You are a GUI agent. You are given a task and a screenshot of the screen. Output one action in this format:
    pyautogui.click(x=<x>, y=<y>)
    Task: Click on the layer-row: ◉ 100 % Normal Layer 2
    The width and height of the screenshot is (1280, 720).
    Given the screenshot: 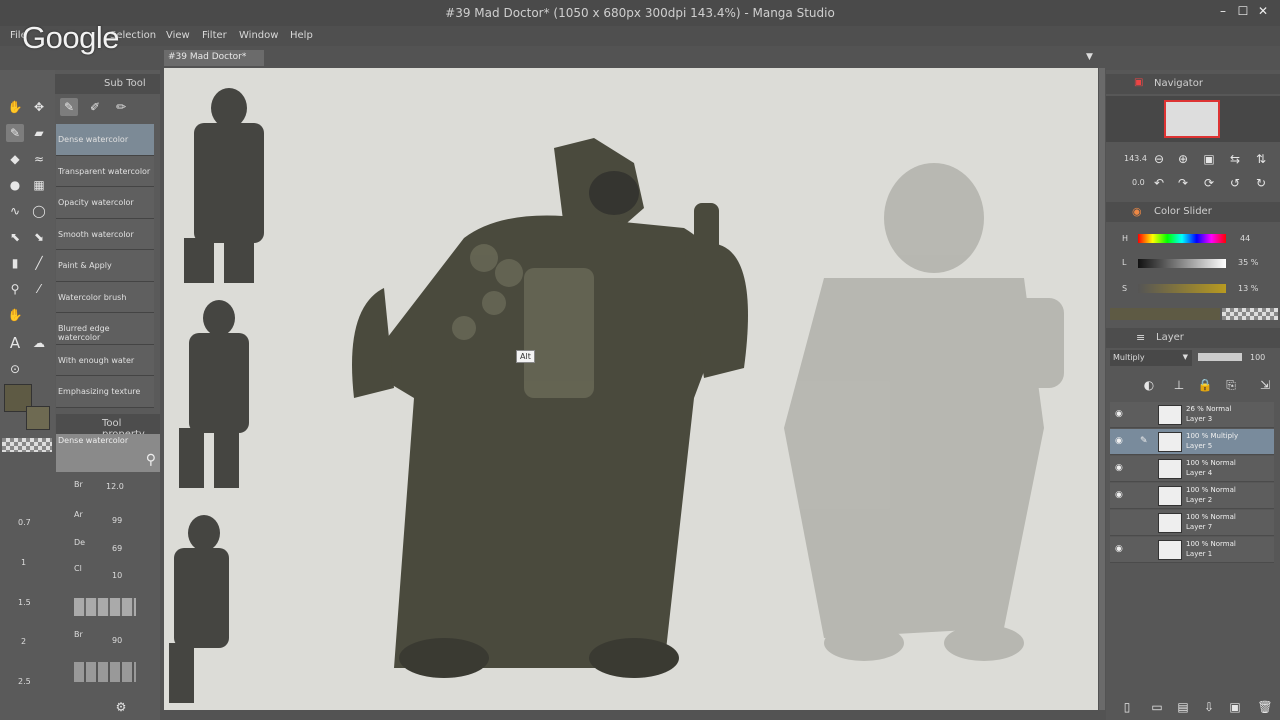 What is the action you would take?
    pyautogui.click(x=1192, y=496)
    